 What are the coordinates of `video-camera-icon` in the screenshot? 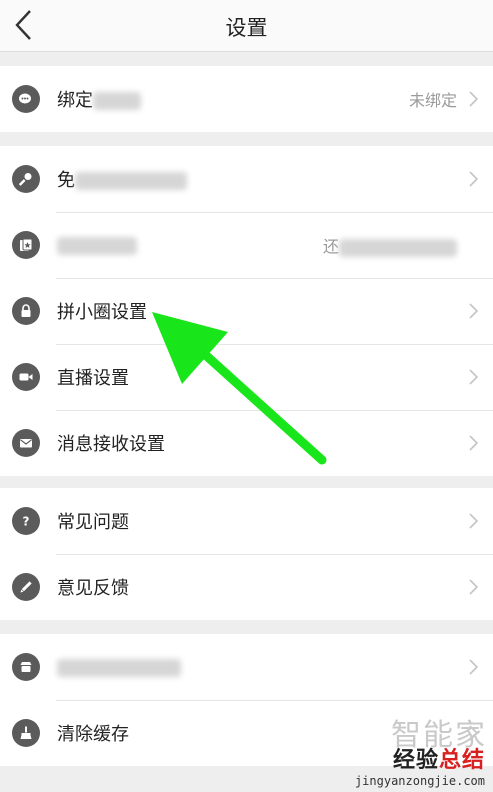 It's located at (26, 377).